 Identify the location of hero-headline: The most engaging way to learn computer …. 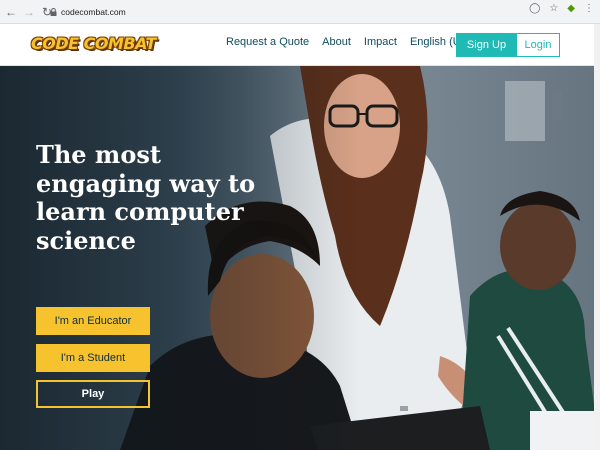
(146, 197).